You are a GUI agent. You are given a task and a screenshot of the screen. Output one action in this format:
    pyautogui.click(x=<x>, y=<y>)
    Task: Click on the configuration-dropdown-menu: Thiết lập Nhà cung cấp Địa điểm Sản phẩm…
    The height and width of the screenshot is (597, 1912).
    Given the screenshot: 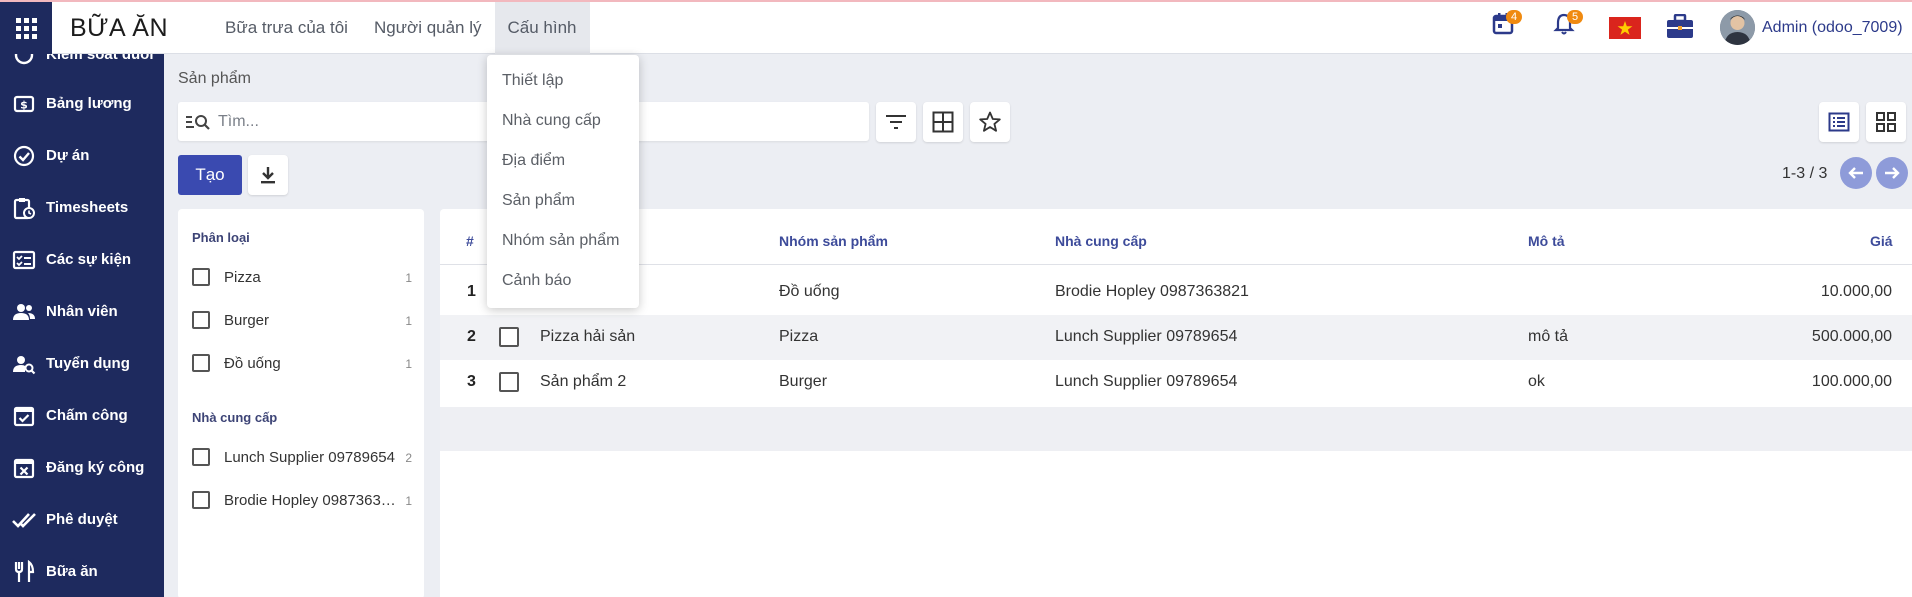 What is the action you would take?
    pyautogui.click(x=563, y=181)
    